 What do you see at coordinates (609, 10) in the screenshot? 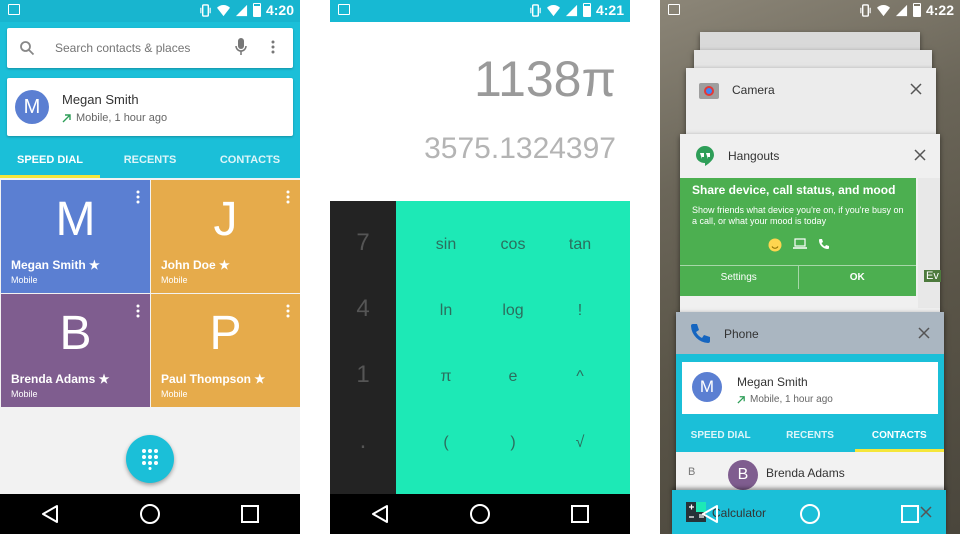
I see `status-time: 4:21` at bounding box center [609, 10].